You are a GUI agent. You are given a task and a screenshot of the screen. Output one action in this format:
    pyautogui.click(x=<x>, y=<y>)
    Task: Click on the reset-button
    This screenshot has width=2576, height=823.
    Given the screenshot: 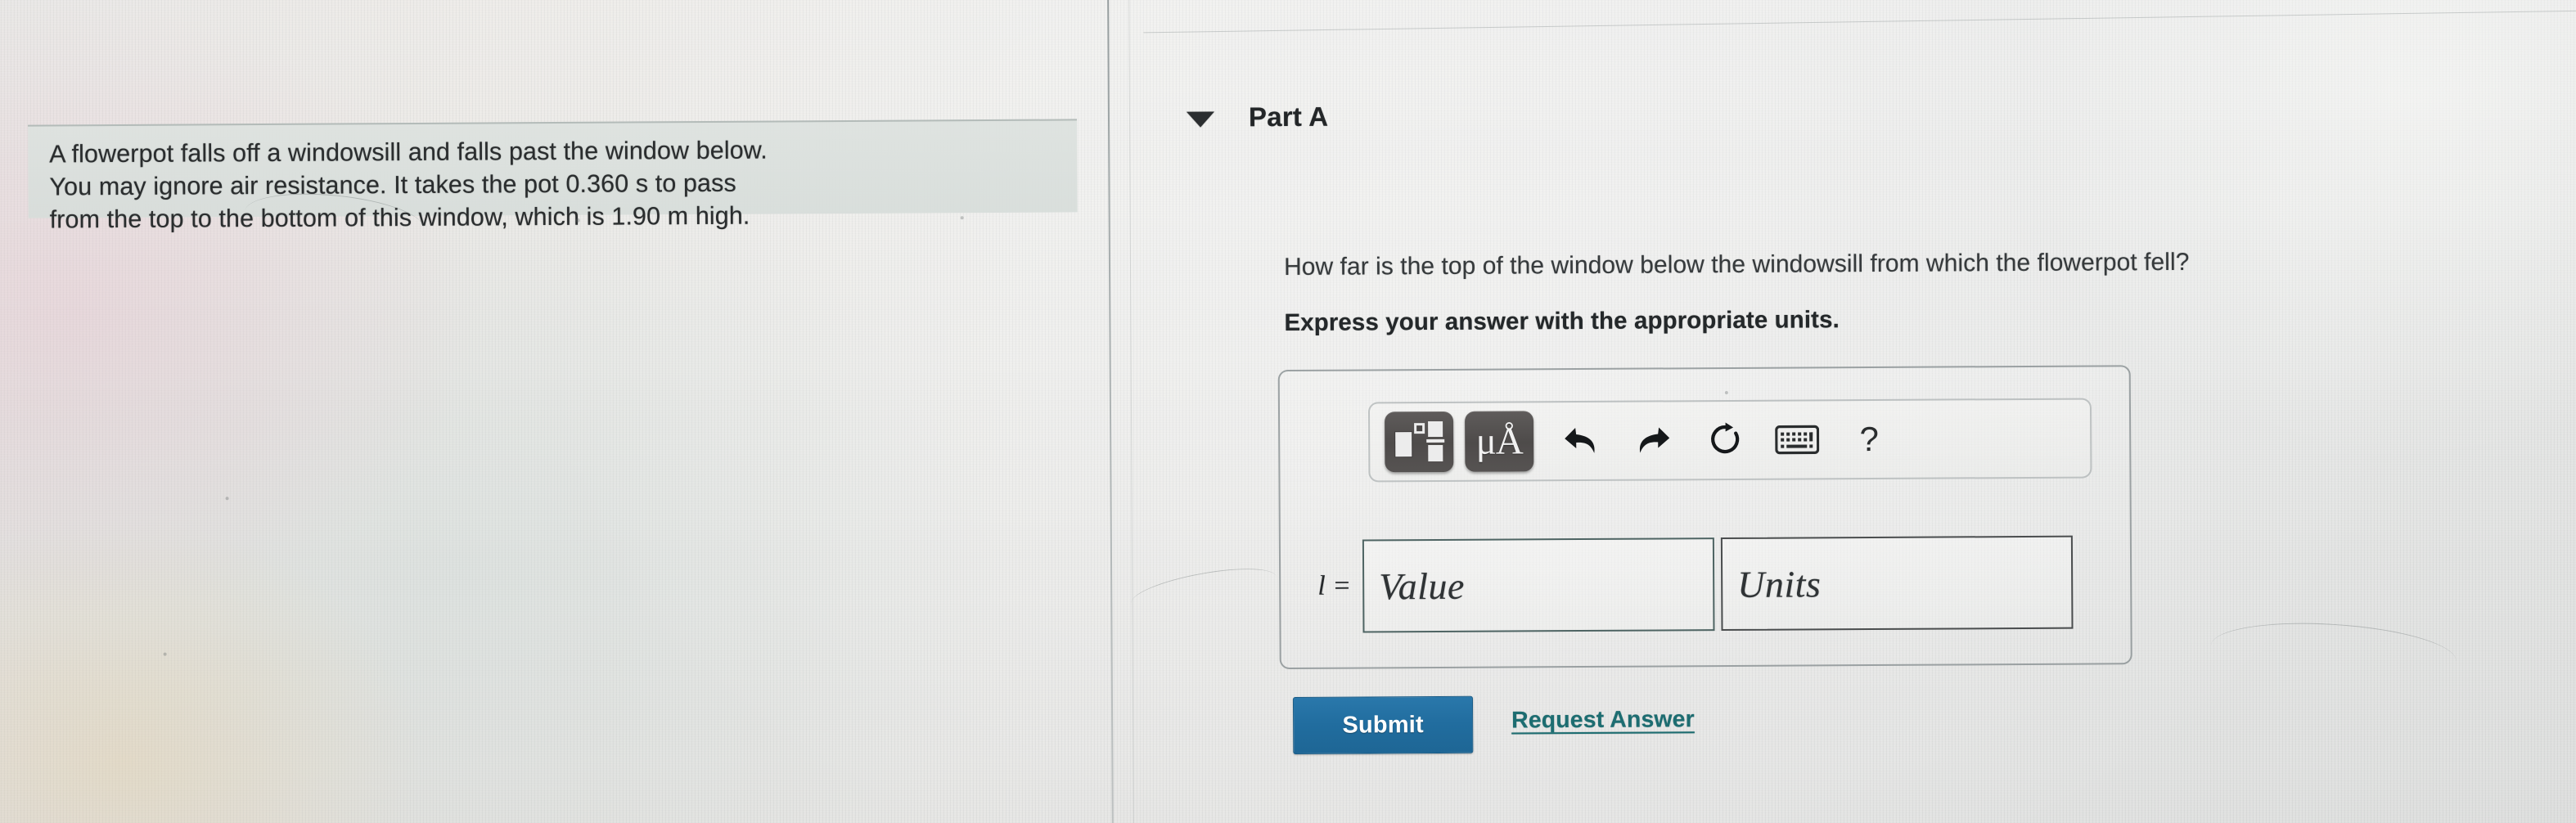 What is the action you would take?
    pyautogui.click(x=1725, y=440)
    